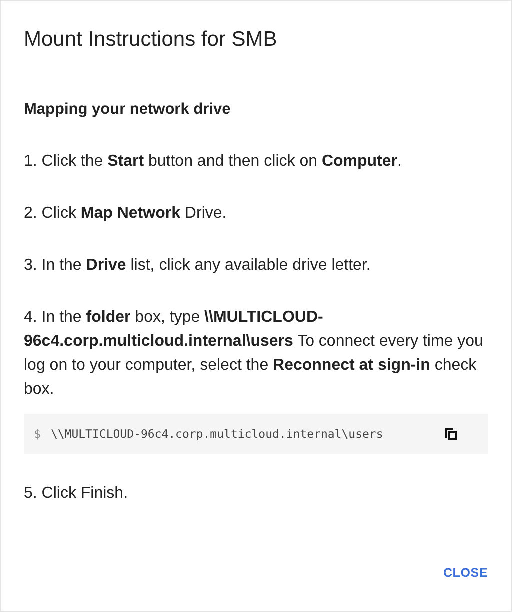  What do you see at coordinates (151, 40) in the screenshot?
I see `dialog-title: Mount Instructions for SMB` at bounding box center [151, 40].